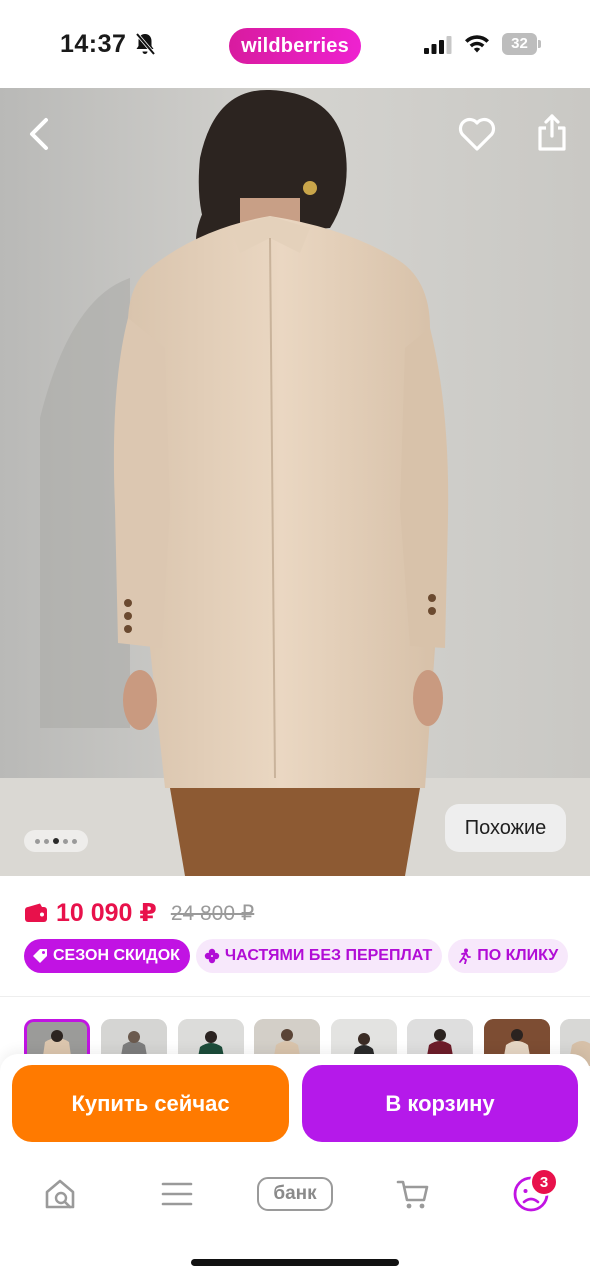 Image resolution: width=590 pixels, height=1280 pixels. What do you see at coordinates (106, 913) in the screenshot?
I see `price-current: 10 090 ₽` at bounding box center [106, 913].